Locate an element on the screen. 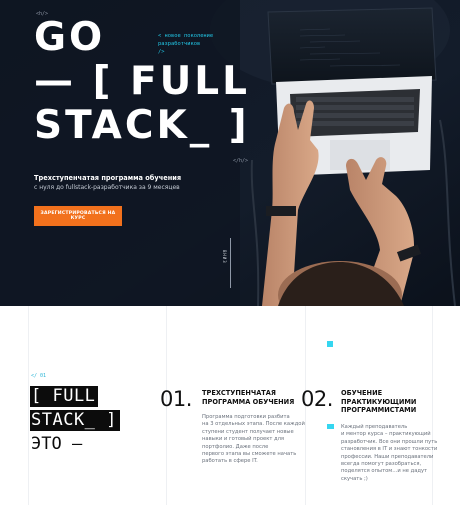 Image resolution: width=460 pixels, height=505 pixels. hero-title-line: STACK_ ] is located at coordinates (142, 125).